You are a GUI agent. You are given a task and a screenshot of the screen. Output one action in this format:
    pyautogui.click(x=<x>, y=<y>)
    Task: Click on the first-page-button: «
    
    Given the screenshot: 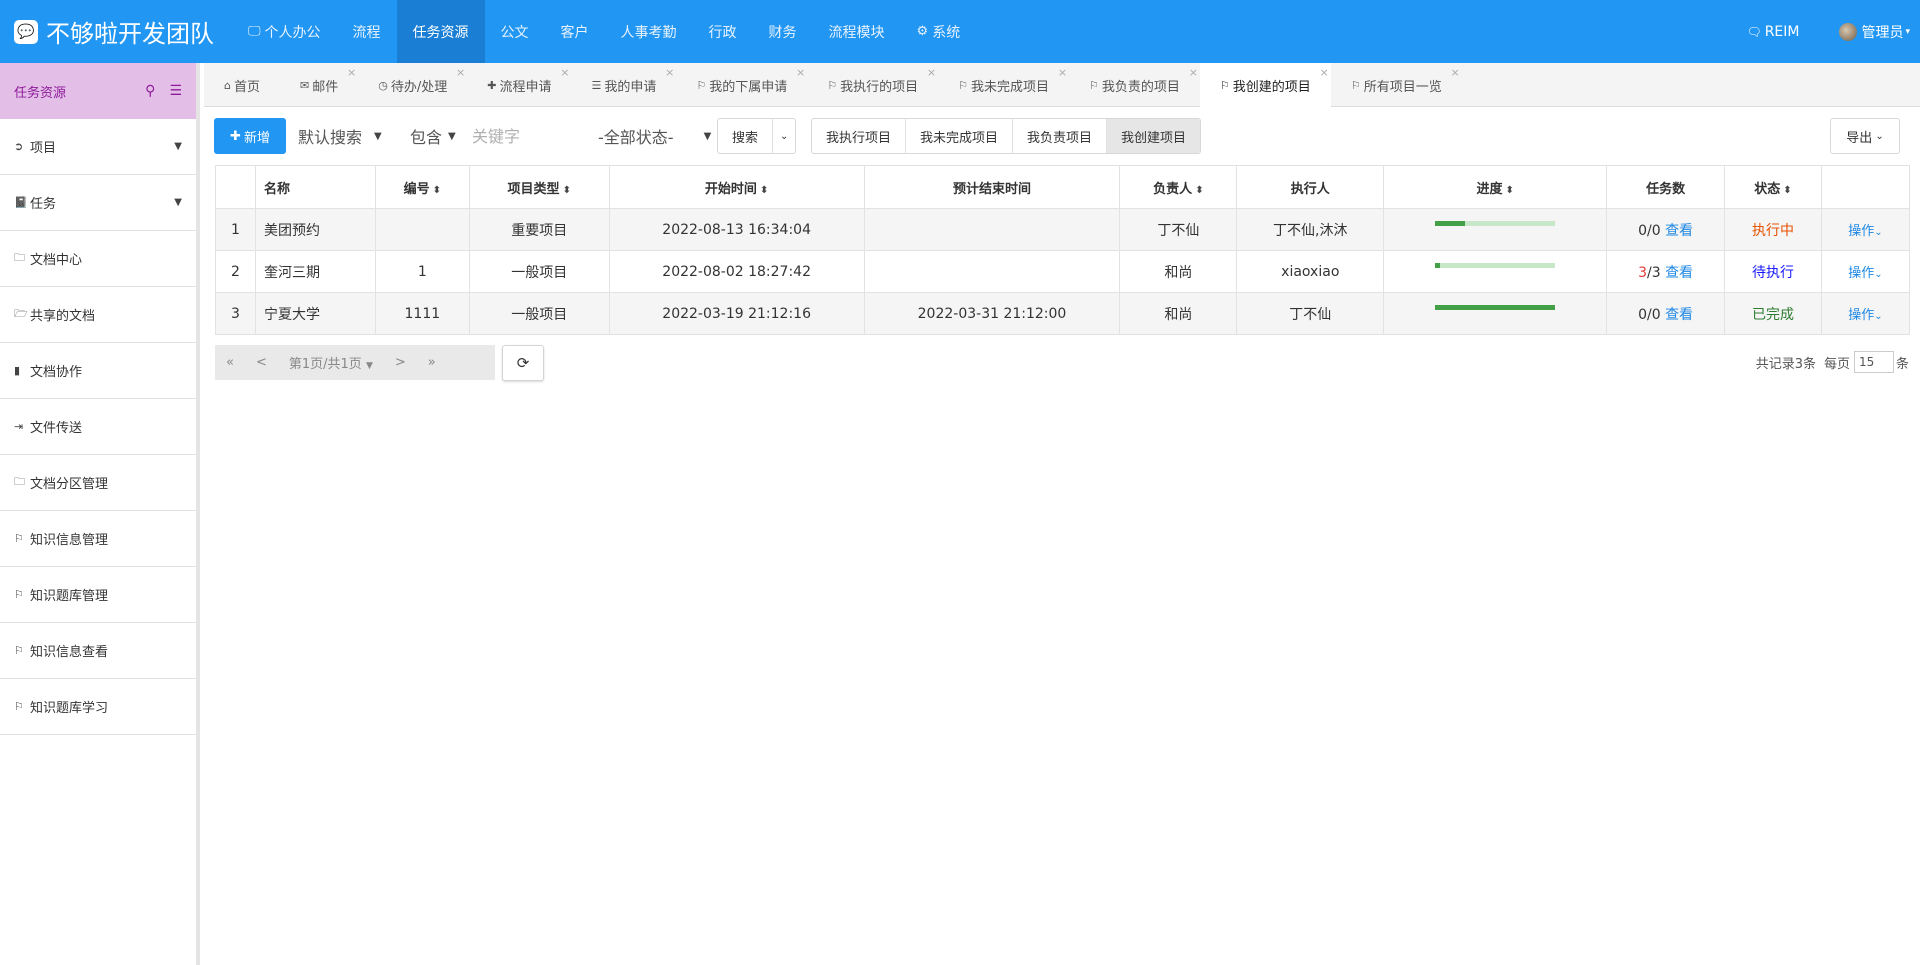 What is the action you would take?
    pyautogui.click(x=230, y=362)
    